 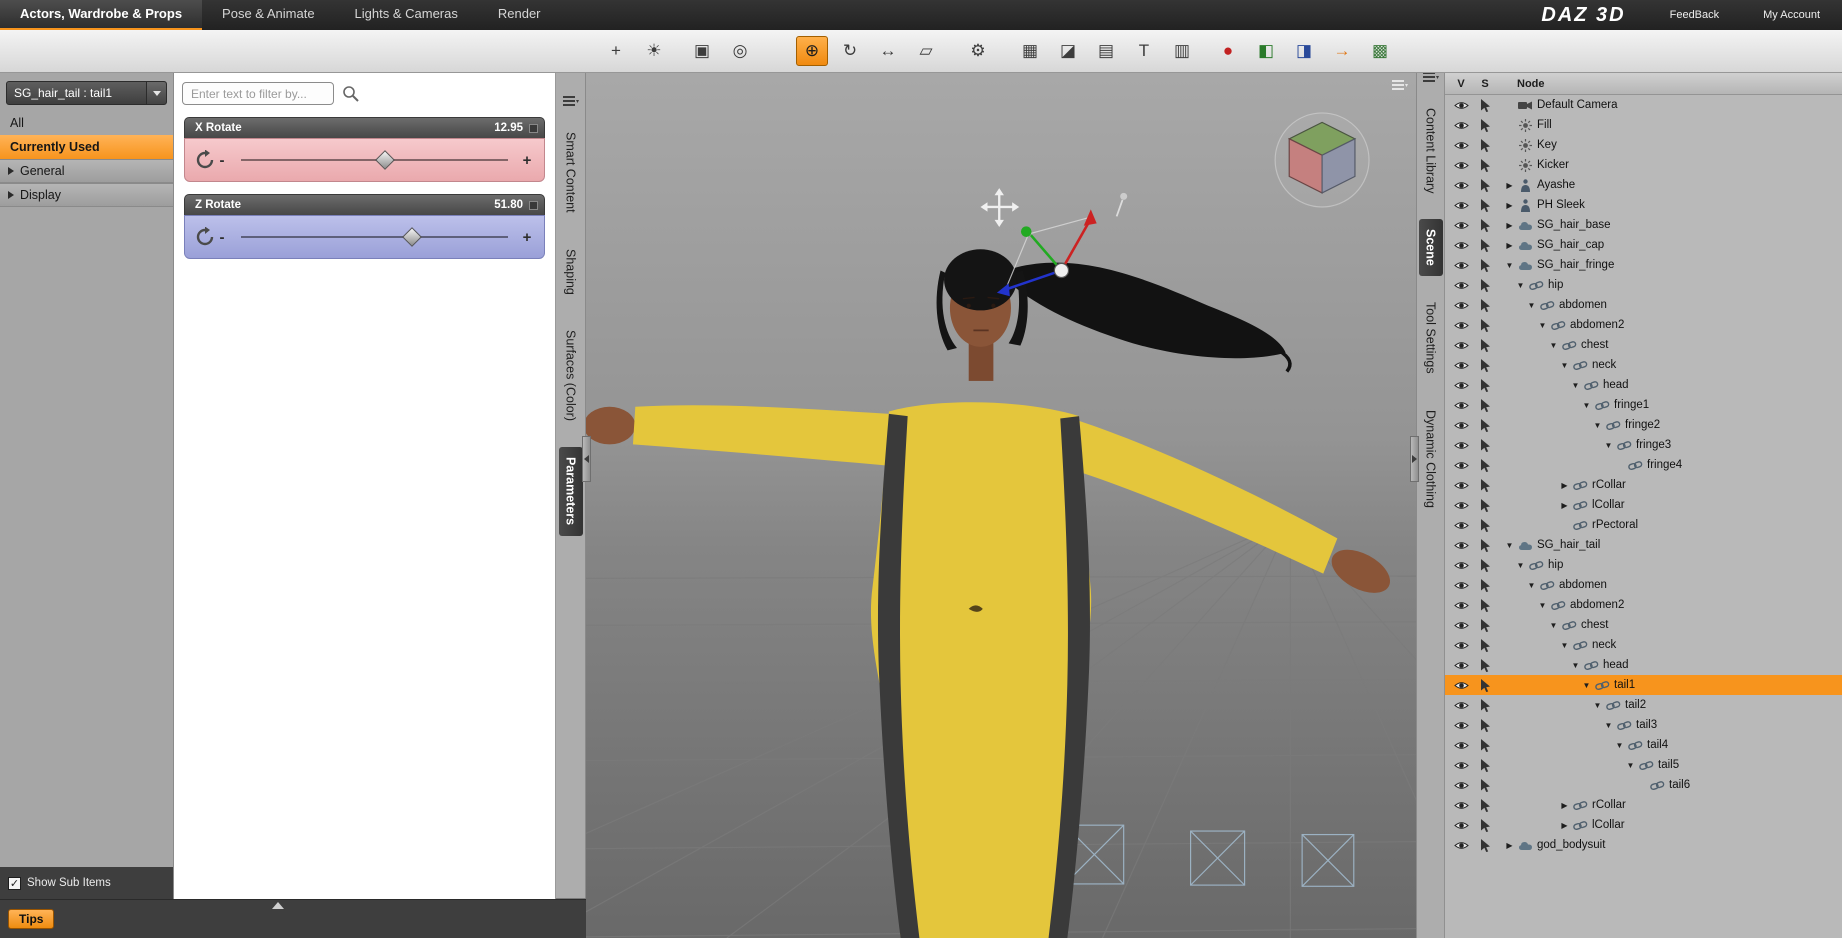 What do you see at coordinates (1304, 51) in the screenshot?
I see `layer-preview-icon: ◨` at bounding box center [1304, 51].